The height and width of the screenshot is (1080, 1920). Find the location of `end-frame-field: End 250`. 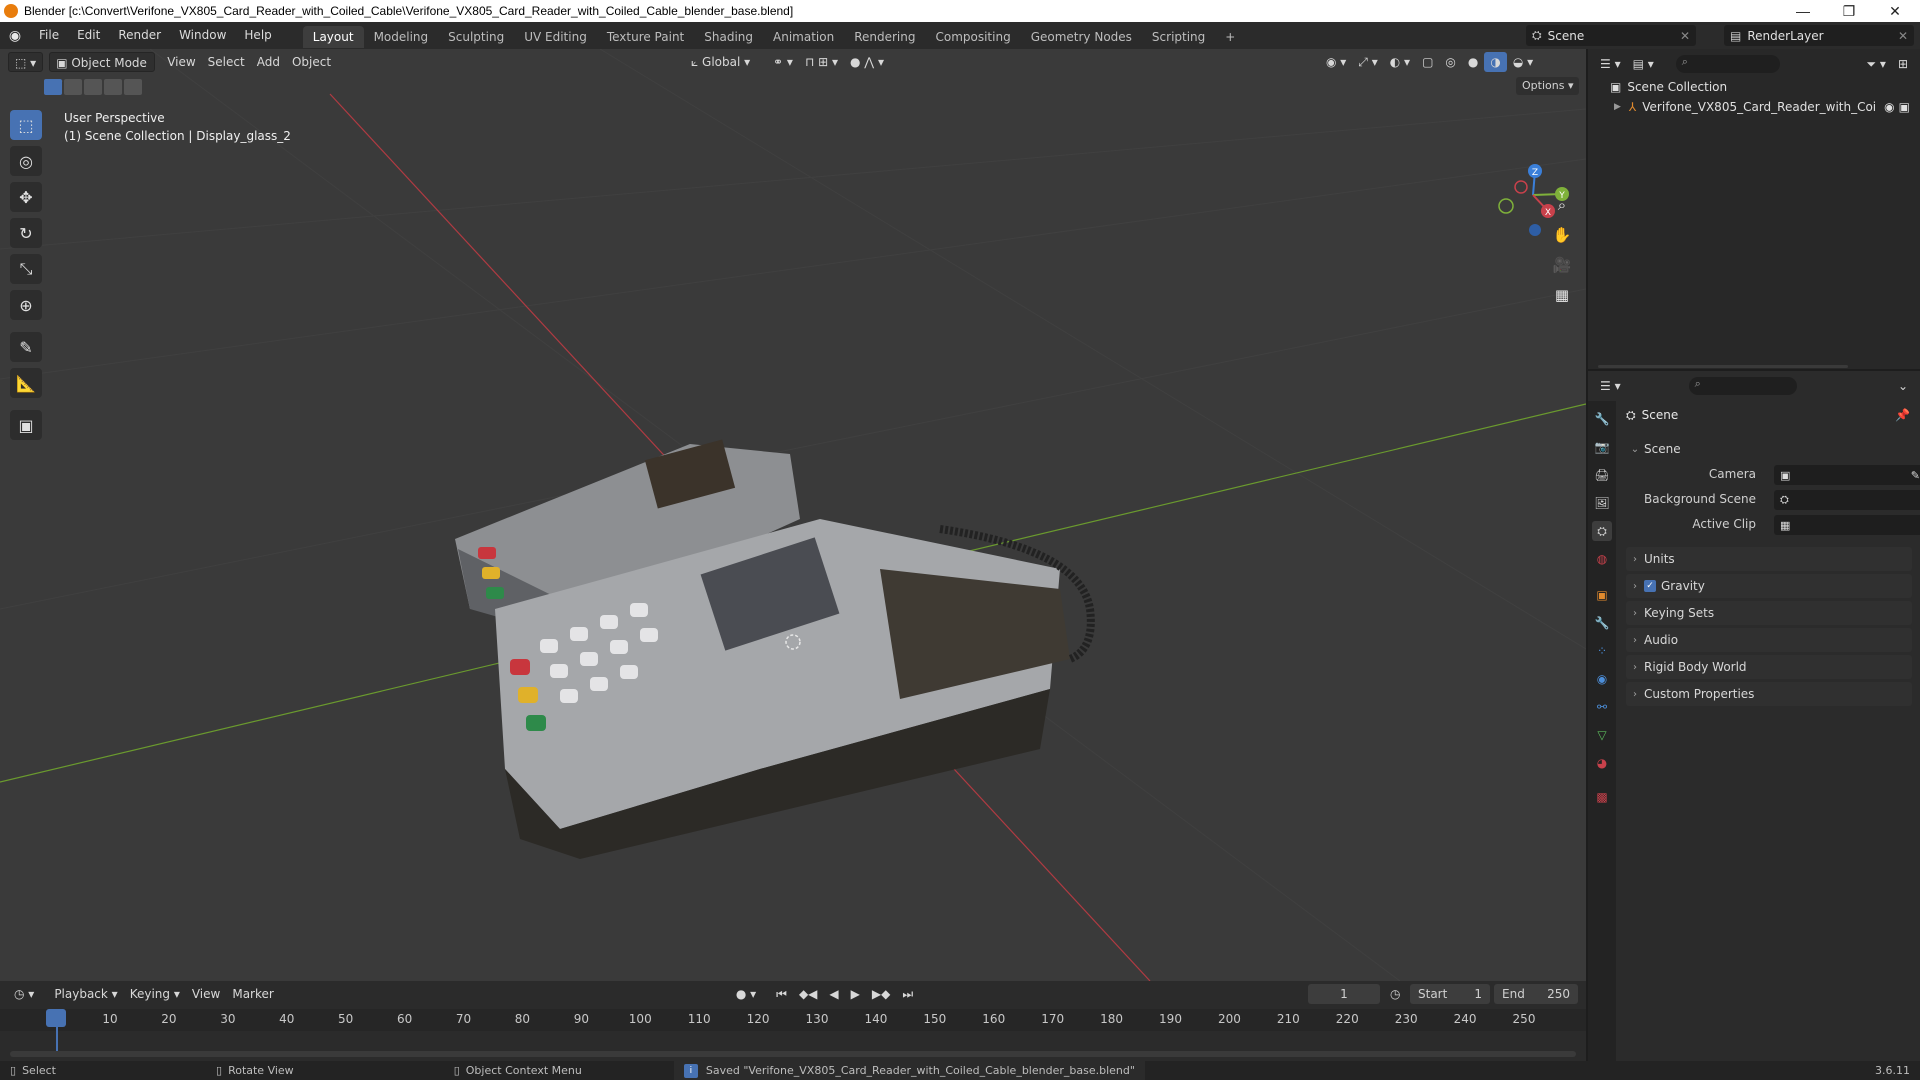

end-frame-field: End 250 is located at coordinates (1536, 994).